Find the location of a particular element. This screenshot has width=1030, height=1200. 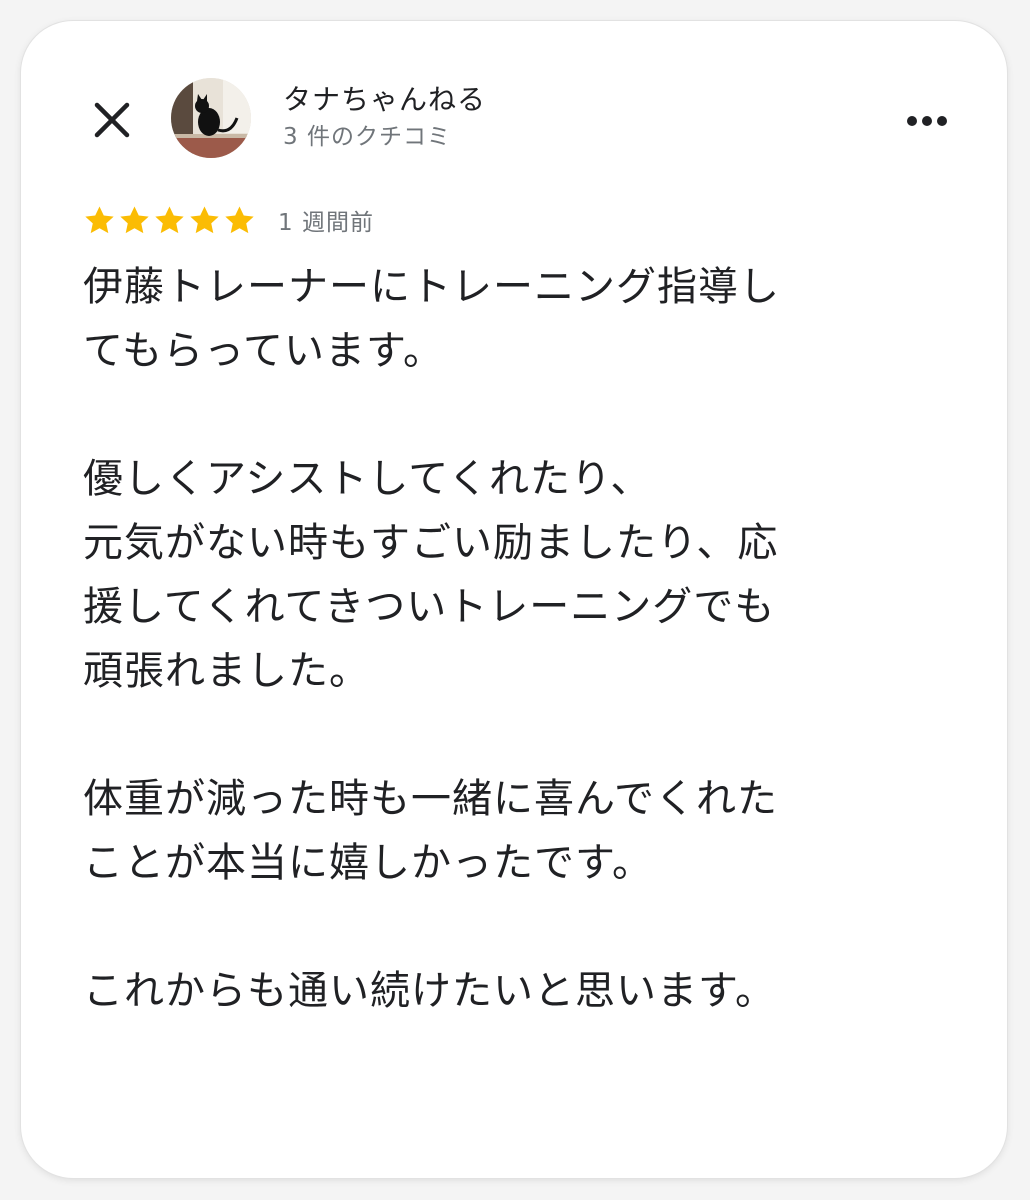

review-paragraph: 伊藤トレーナーにトレーニング指導し てもらっています。 is located at coordinates (513, 319).